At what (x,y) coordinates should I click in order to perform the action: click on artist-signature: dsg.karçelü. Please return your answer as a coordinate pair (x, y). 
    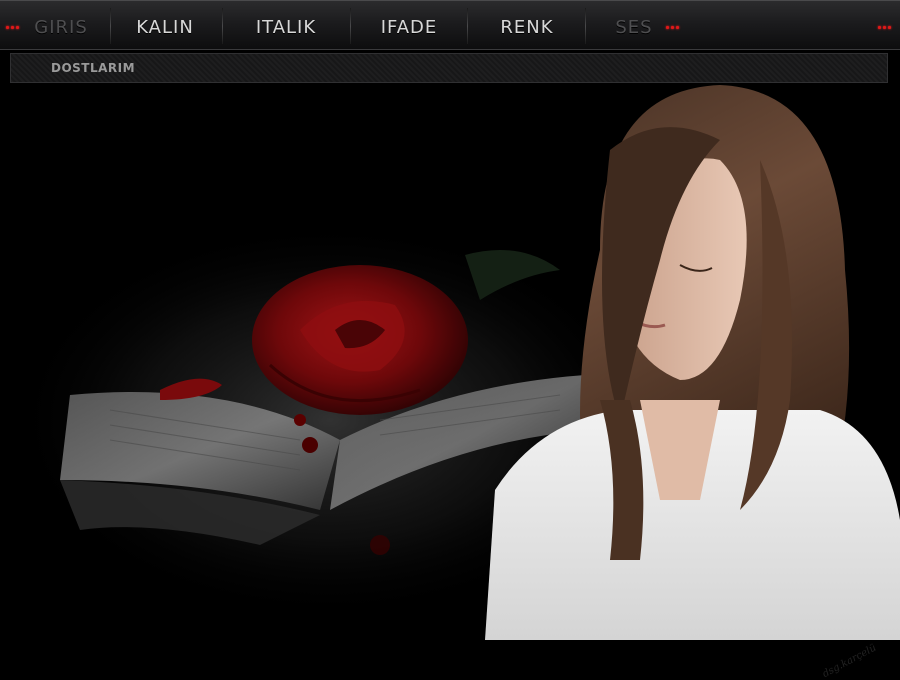
    Looking at the image, I should click on (849, 661).